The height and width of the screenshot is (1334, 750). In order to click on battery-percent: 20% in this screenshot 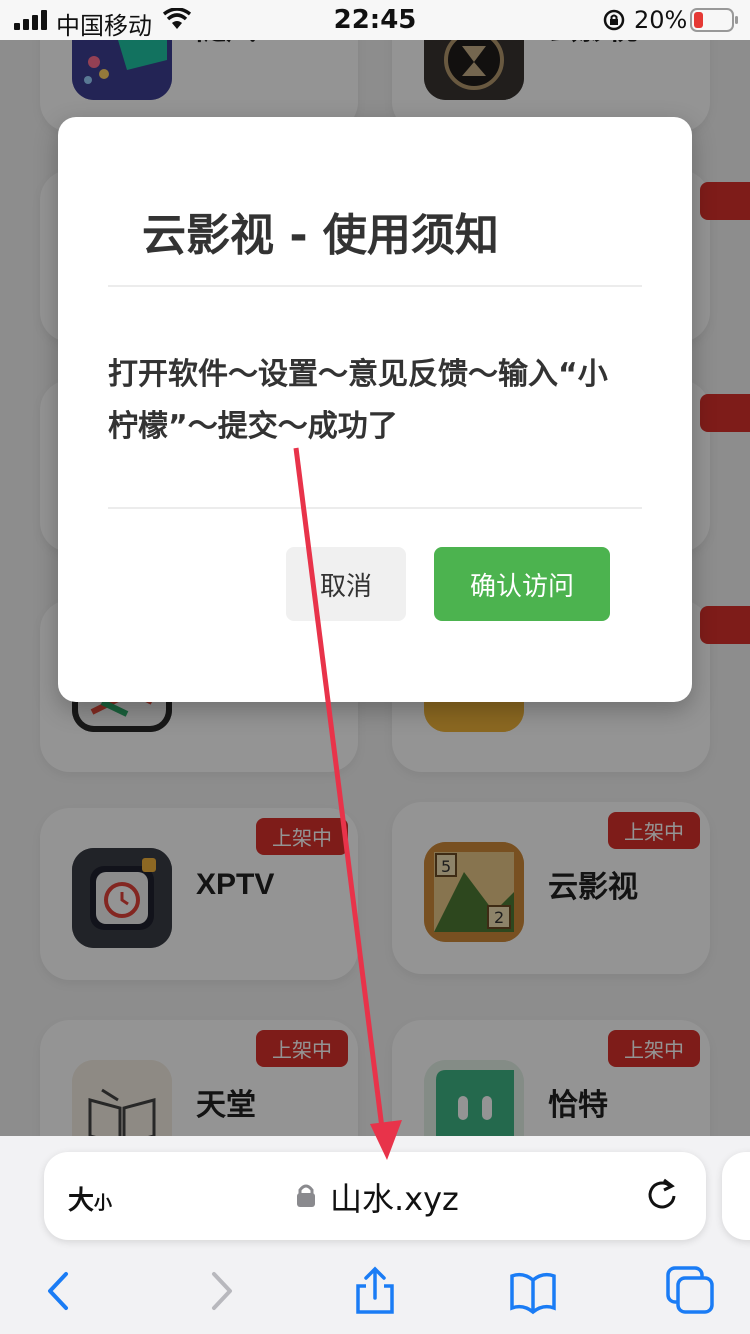, I will do `click(661, 20)`.